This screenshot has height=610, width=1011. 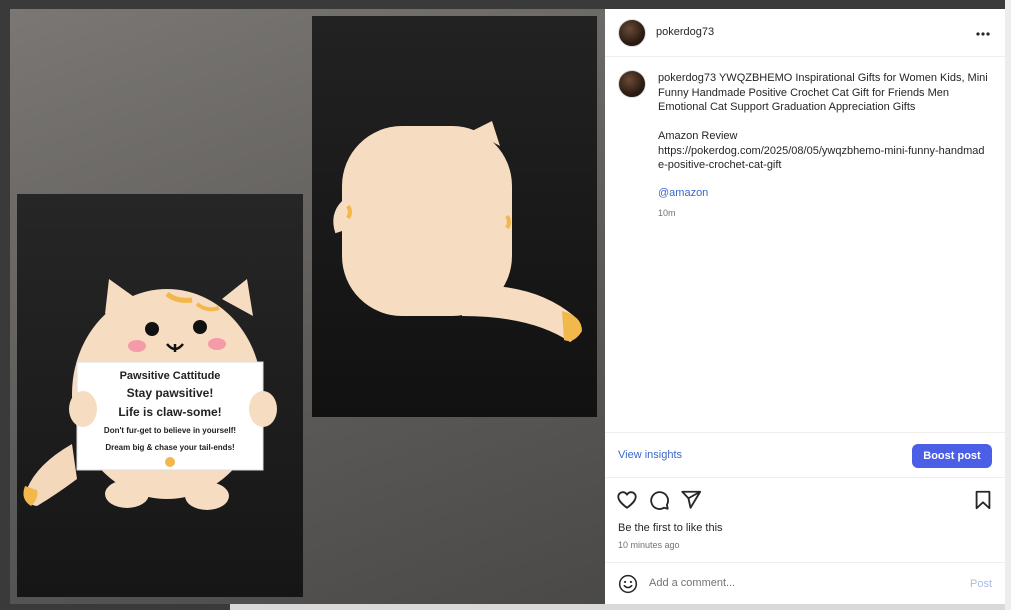 I want to click on post-comment-button: Post, so click(x=981, y=584).